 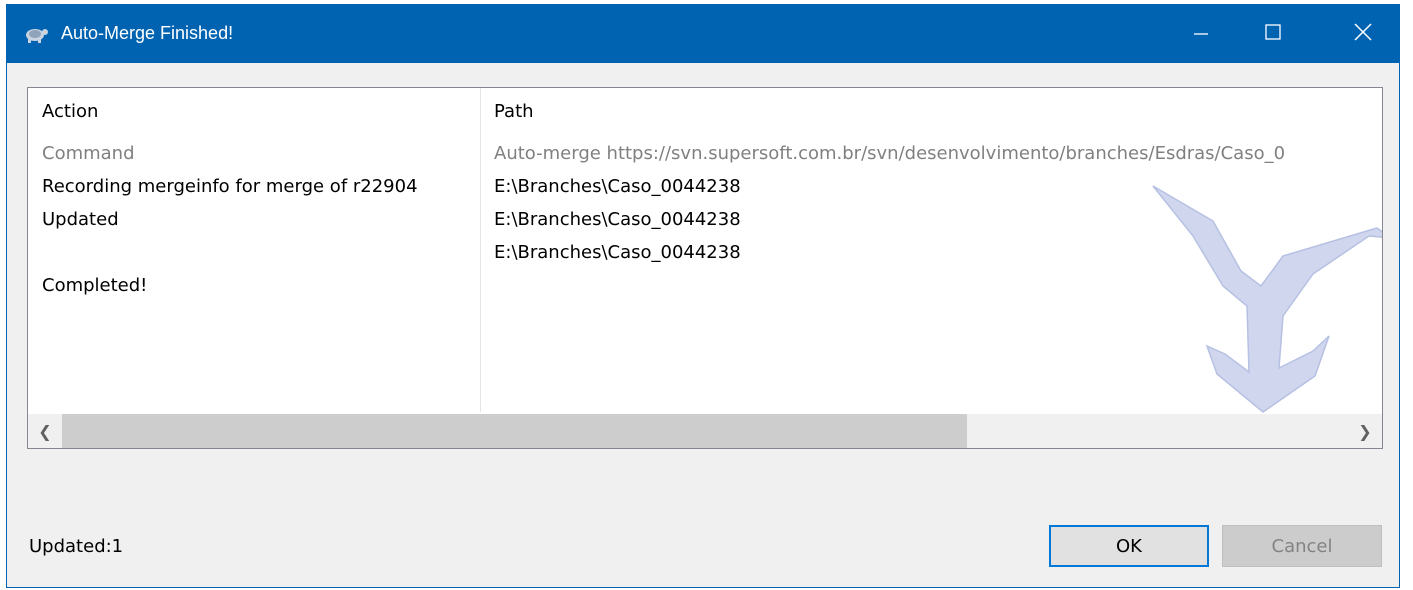 I want to click on column-separator, so click(x=480, y=250).